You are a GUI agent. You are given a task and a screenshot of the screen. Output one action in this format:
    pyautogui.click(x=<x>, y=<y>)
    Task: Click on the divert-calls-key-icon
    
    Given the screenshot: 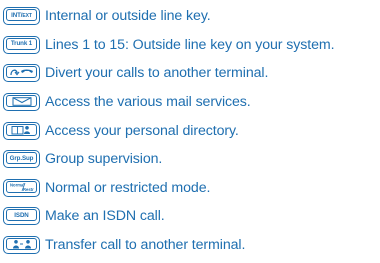 What is the action you would take?
    pyautogui.click(x=21, y=73)
    